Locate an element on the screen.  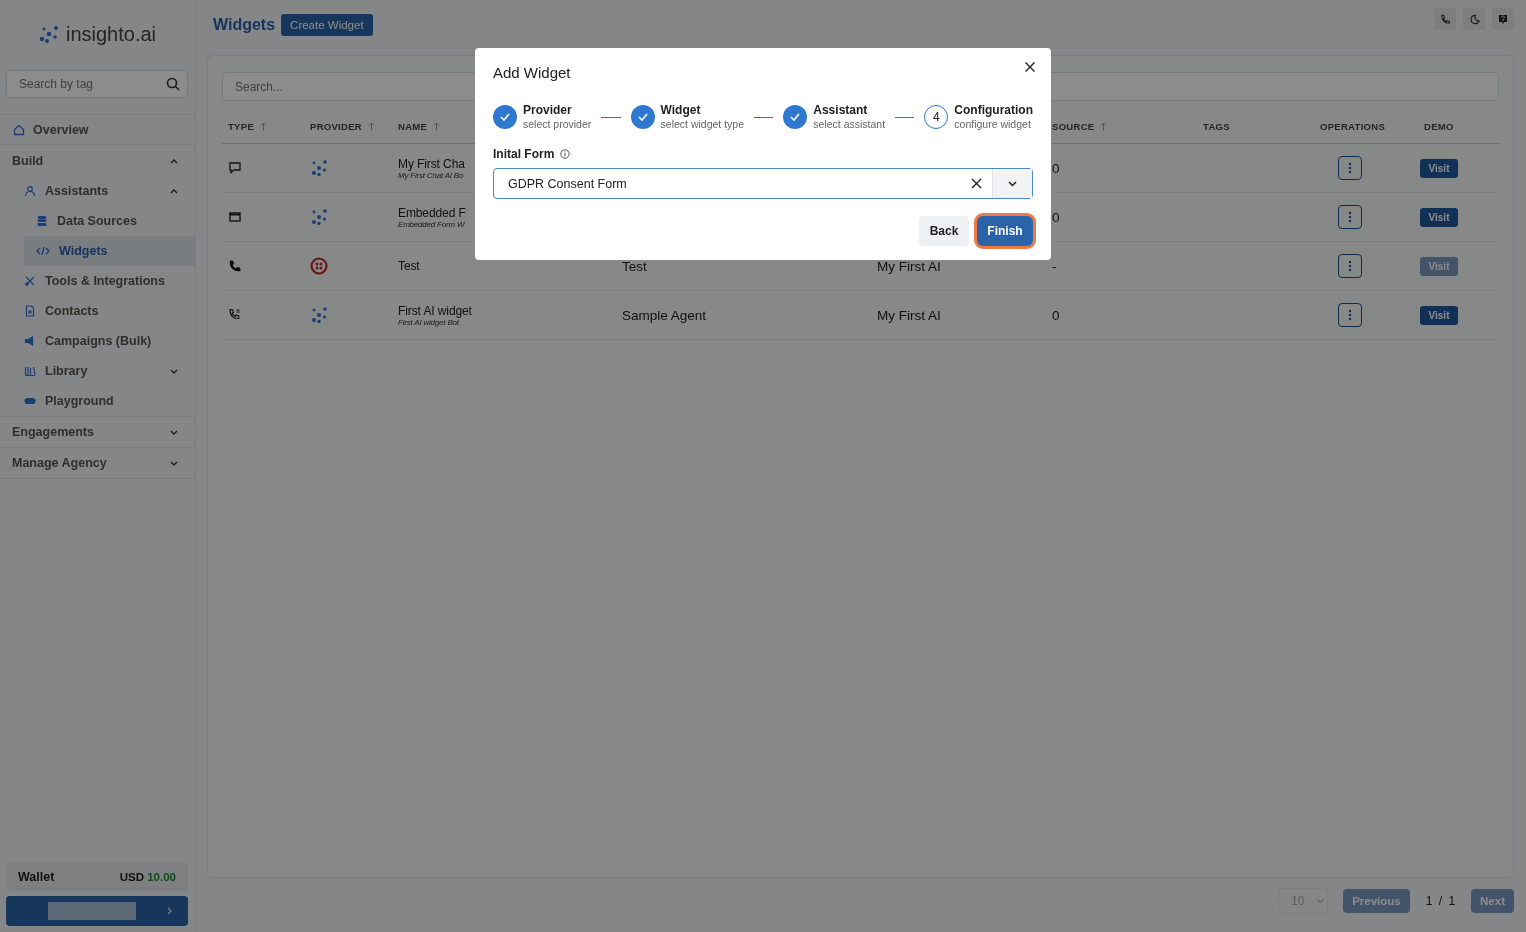
table-cell: Sample Agent is located at coordinates (664, 315).